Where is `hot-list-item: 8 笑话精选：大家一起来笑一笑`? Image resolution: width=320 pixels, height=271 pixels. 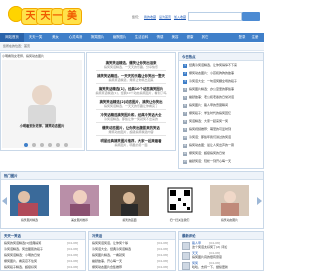
hot-list-item: 8 笑话精选：大家一起来笑一笑 is located at coordinates (205, 121).